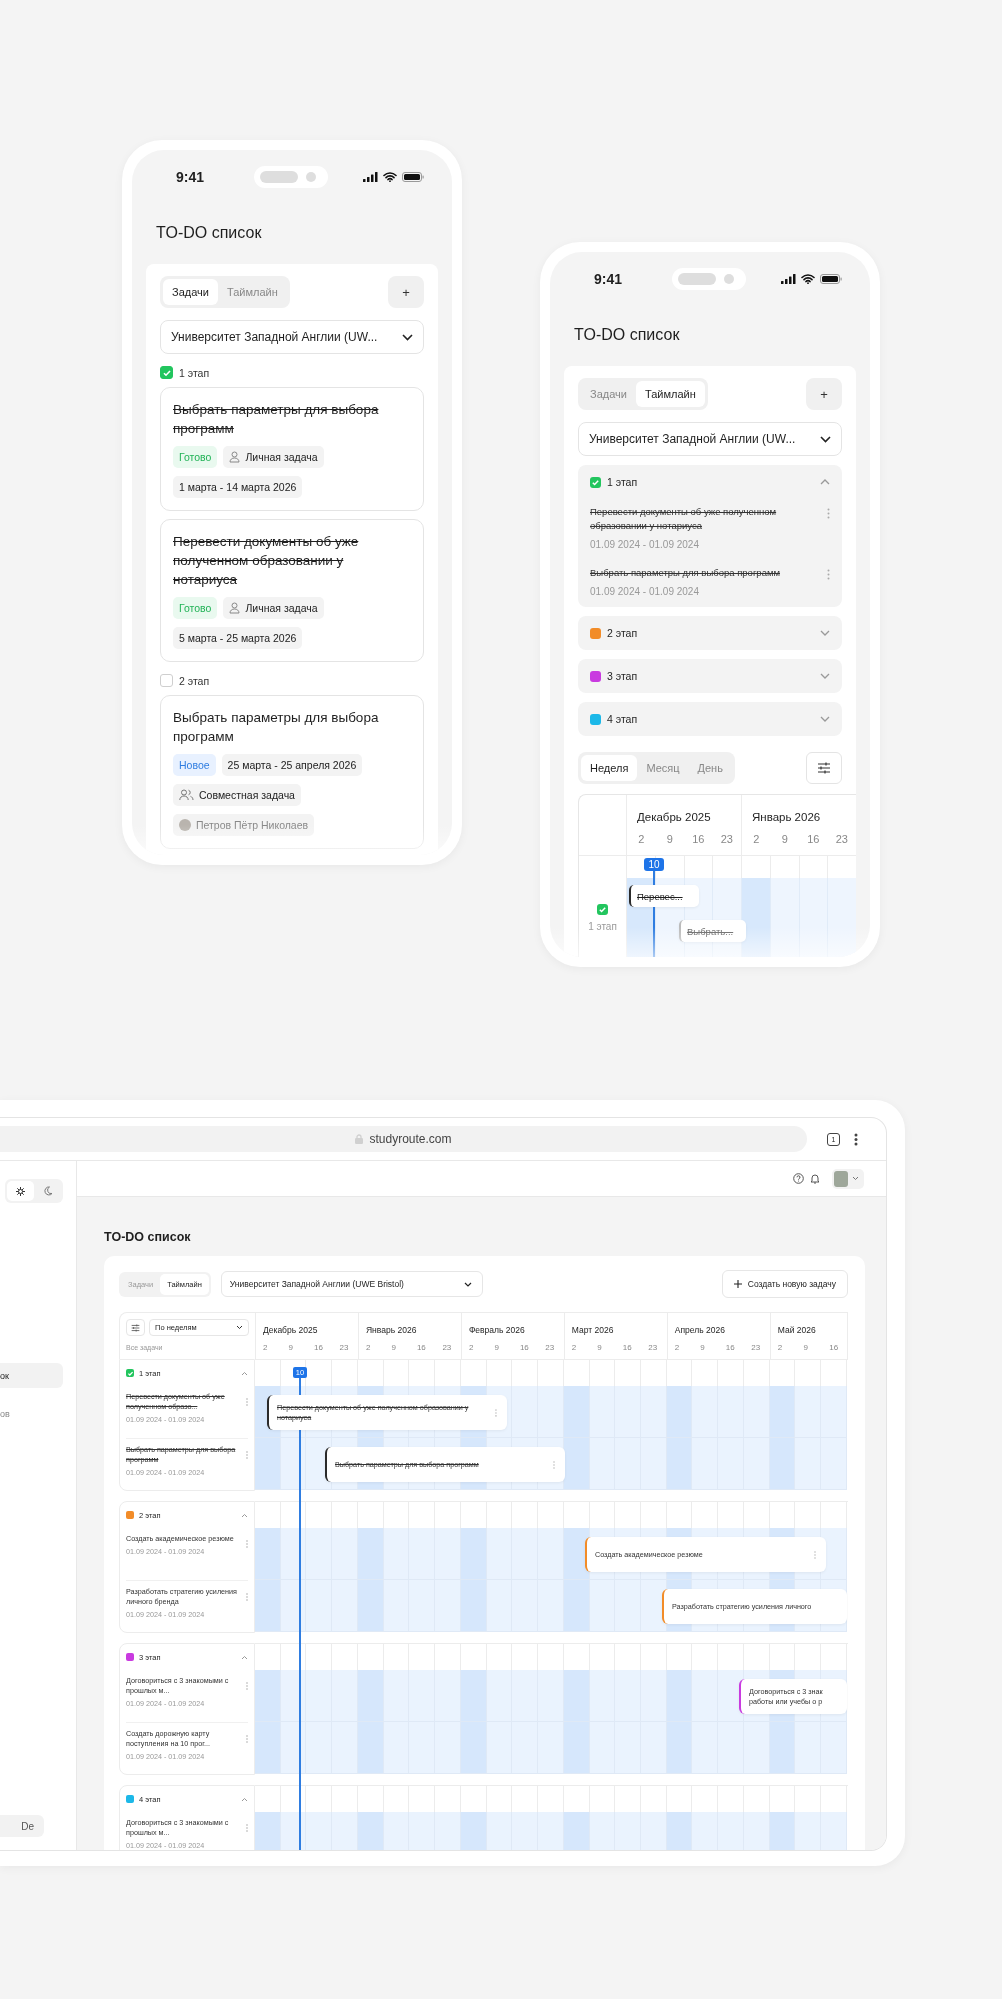 This screenshot has height=1999, width=1002. I want to click on chip-label: Петров Пётр Николаев, so click(252, 825).